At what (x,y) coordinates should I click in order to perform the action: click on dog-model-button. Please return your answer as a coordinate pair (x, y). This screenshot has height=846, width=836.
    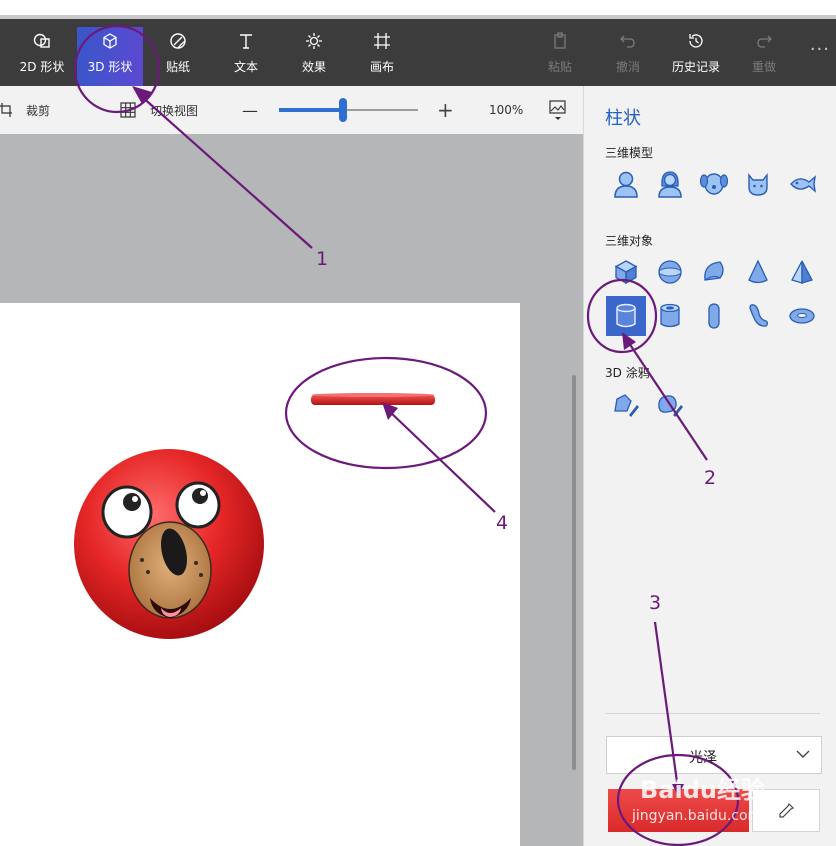
    Looking at the image, I should click on (714, 184).